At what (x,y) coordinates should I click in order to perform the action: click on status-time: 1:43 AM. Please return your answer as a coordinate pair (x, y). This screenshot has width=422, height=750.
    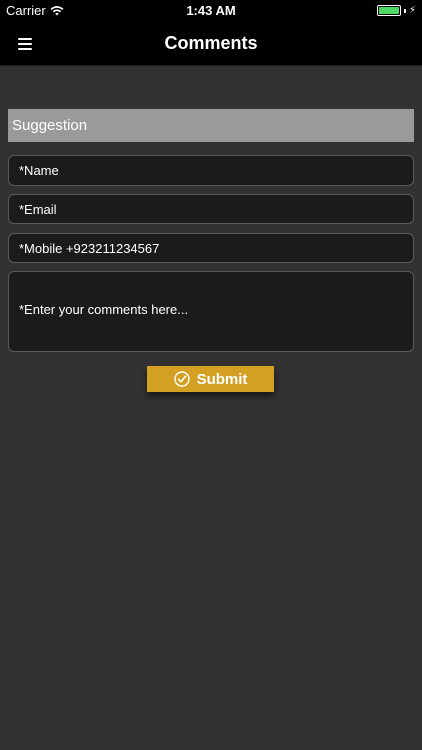
    Looking at the image, I should click on (211, 10).